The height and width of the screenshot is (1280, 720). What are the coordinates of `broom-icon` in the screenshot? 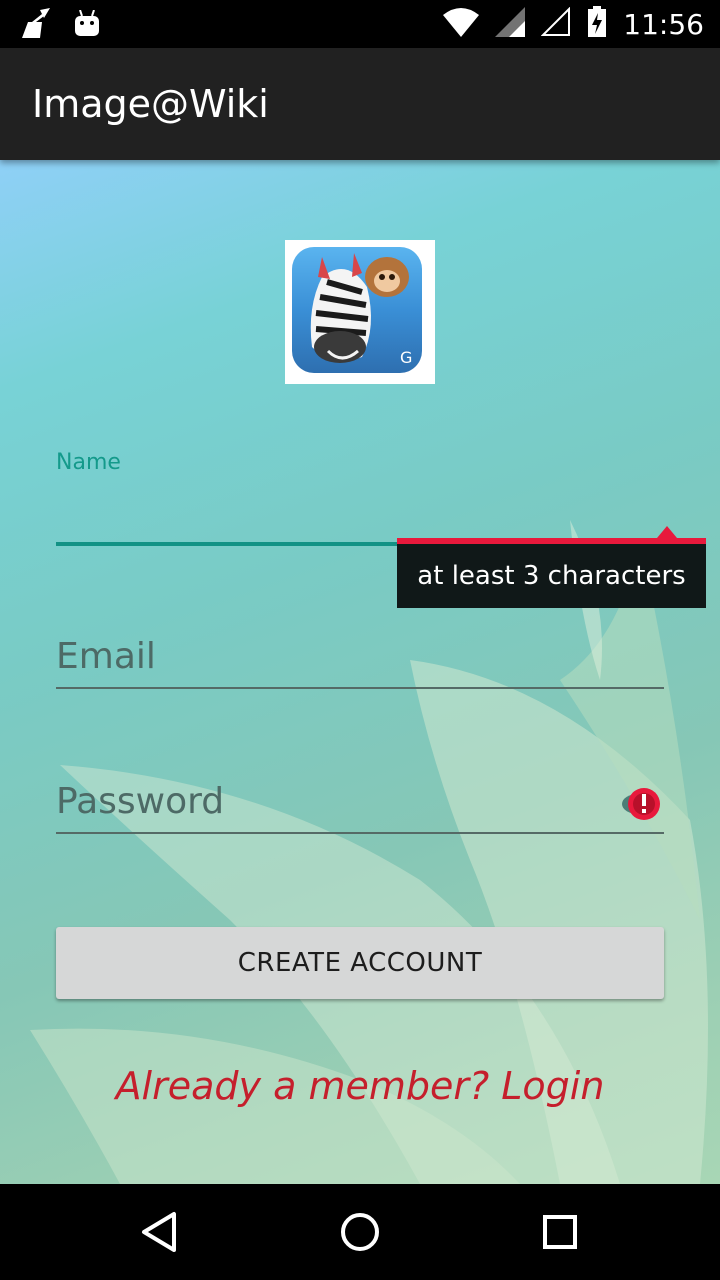 It's located at (36, 26).